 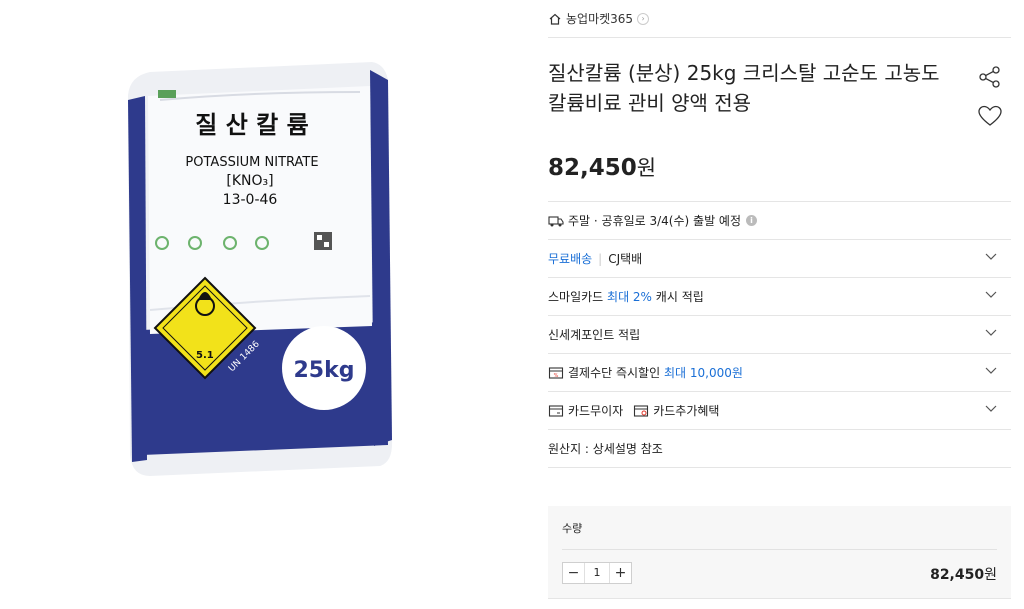 I want to click on bag-hazard-class: 5.1, so click(x=205, y=355).